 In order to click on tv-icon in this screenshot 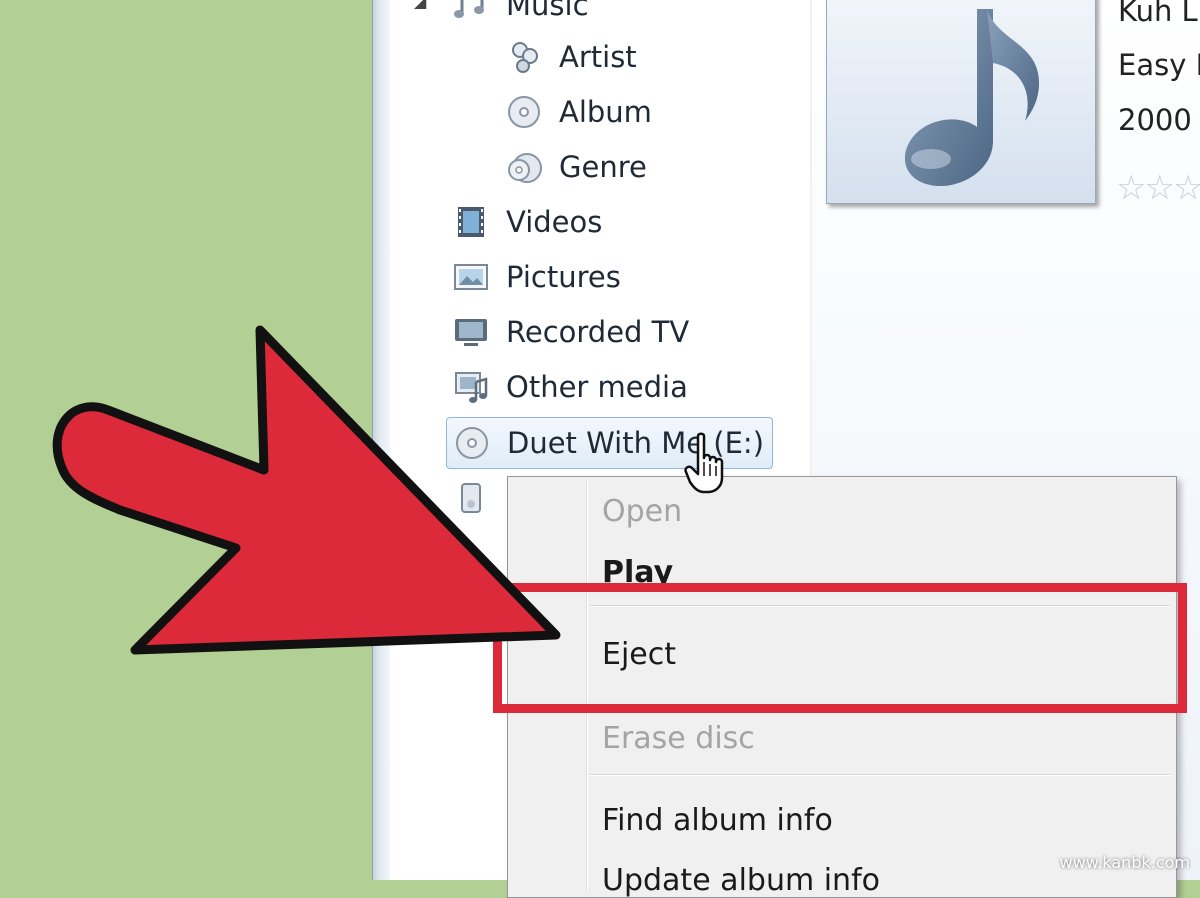, I will do `click(471, 332)`.